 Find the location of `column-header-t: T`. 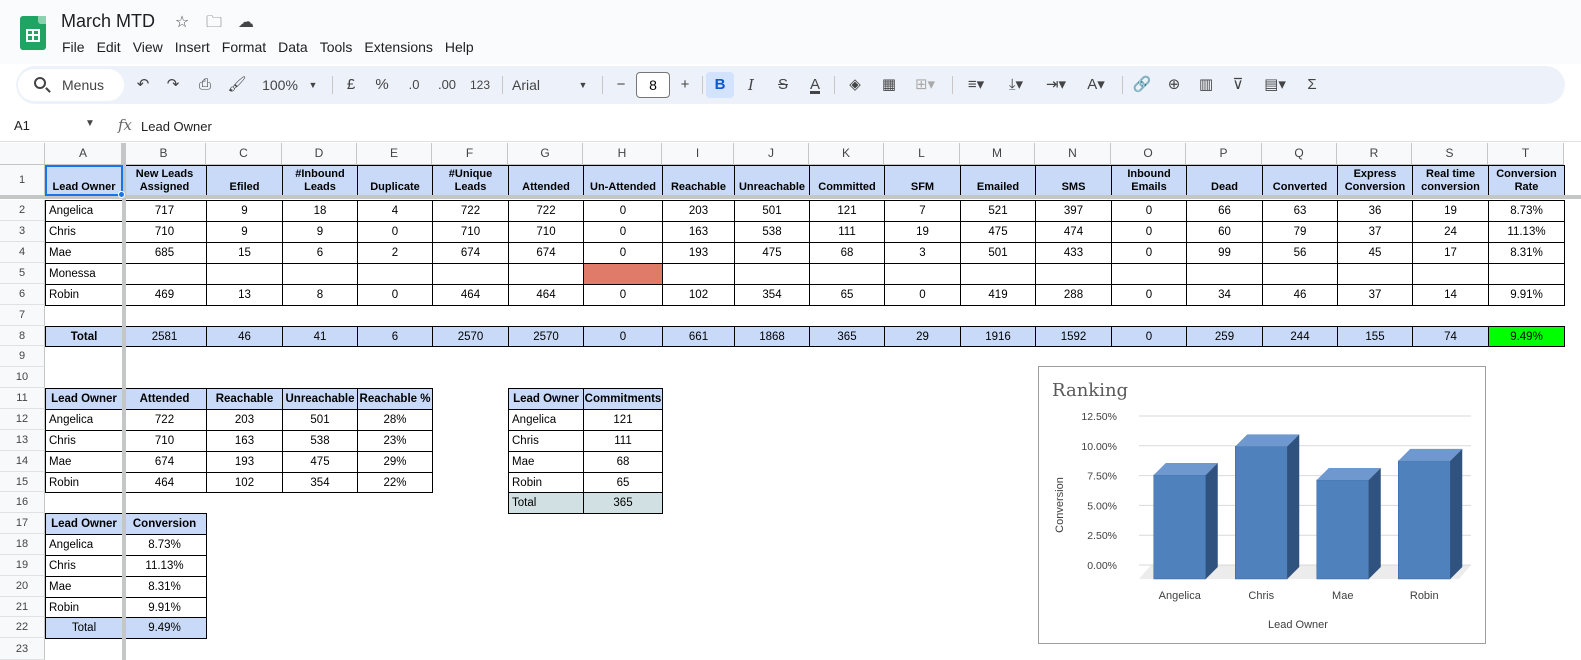

column-header-t: T is located at coordinates (1526, 154).